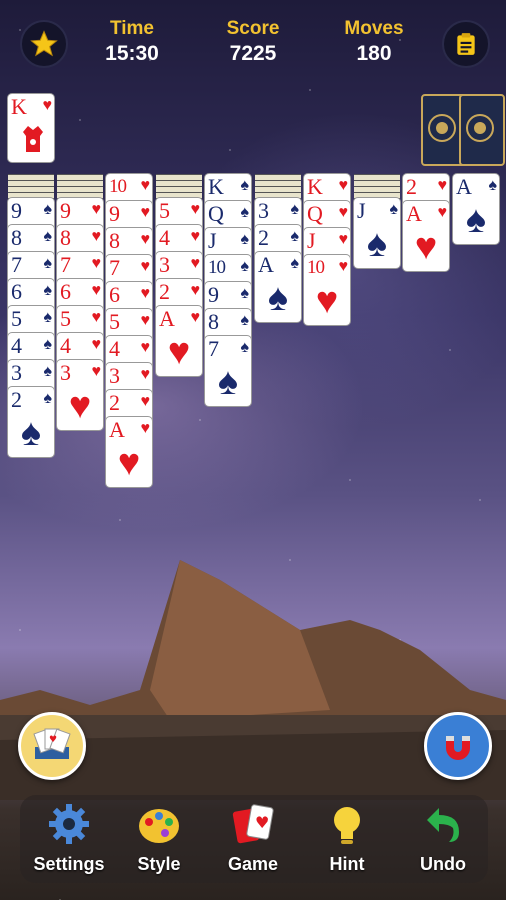  I want to click on achievements-button, so click(44, 44).